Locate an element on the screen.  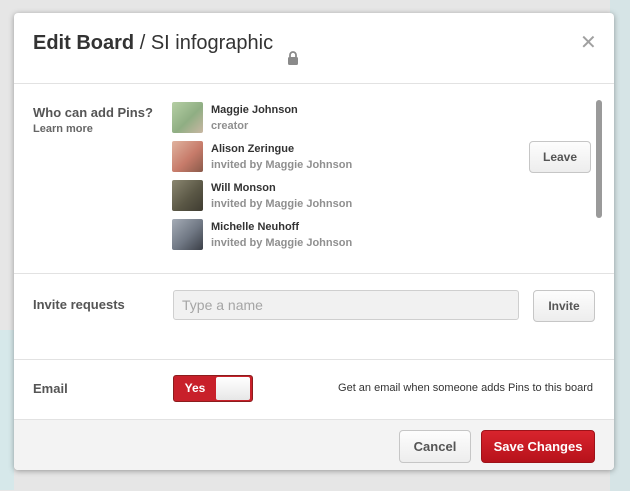
email-label: Email is located at coordinates (50, 388).